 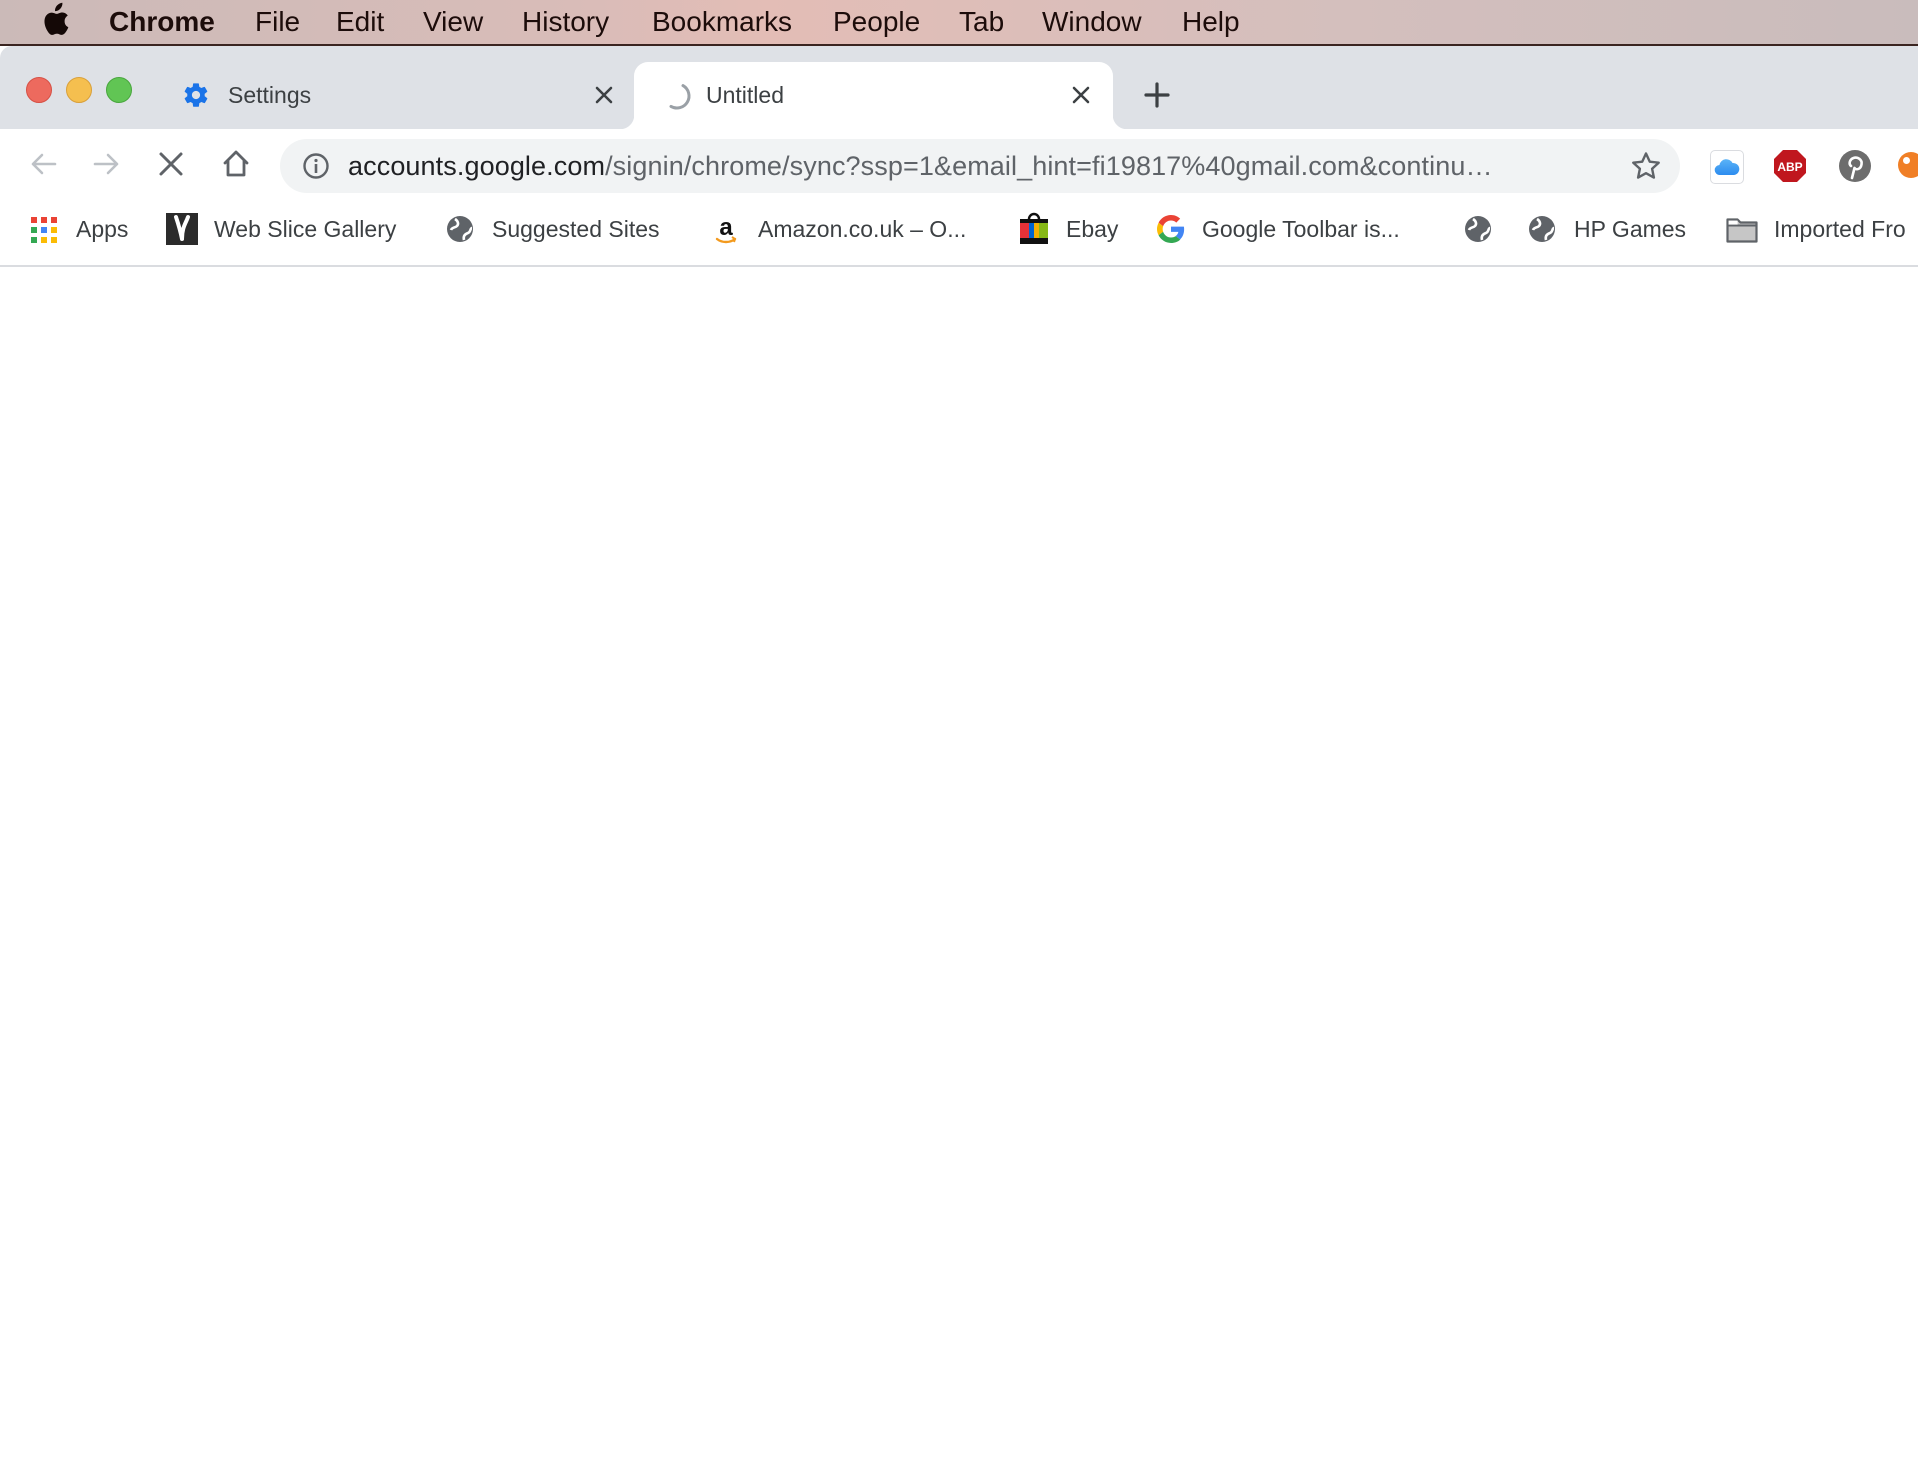 What do you see at coordinates (722, 22) in the screenshot?
I see `menu-bookmarks: Bookmarks` at bounding box center [722, 22].